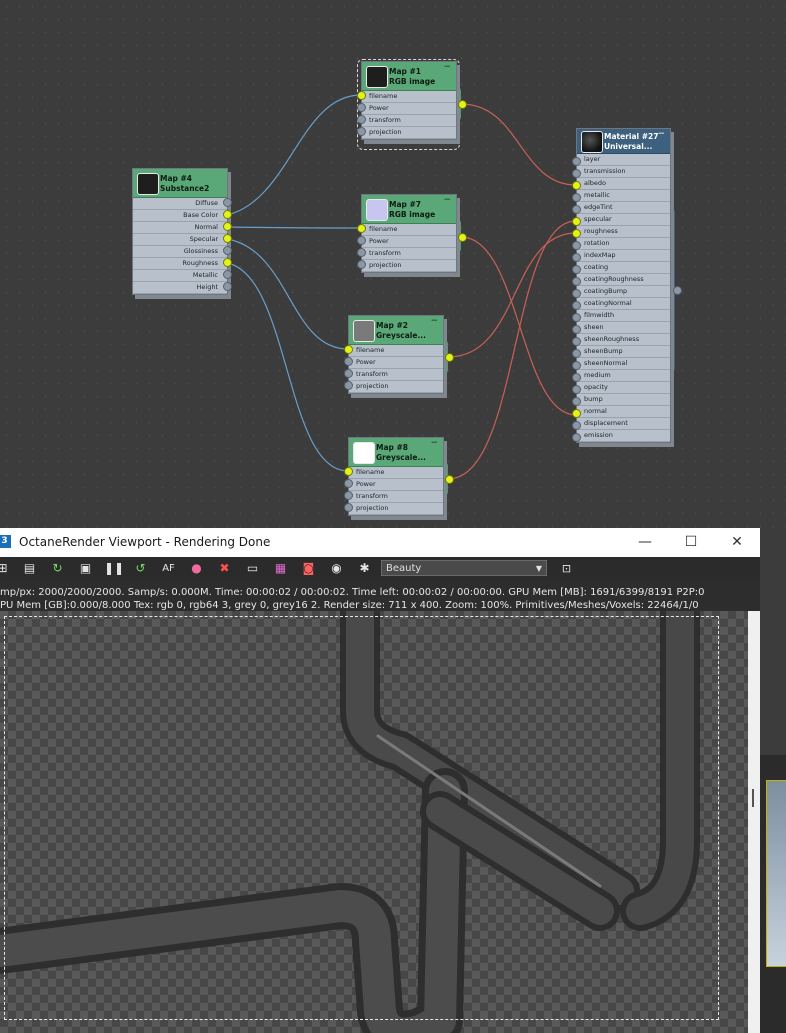 The width and height of the screenshot is (786, 1033). Describe the element at coordinates (623, 328) in the screenshot. I see `port-sheen: sheen` at that location.